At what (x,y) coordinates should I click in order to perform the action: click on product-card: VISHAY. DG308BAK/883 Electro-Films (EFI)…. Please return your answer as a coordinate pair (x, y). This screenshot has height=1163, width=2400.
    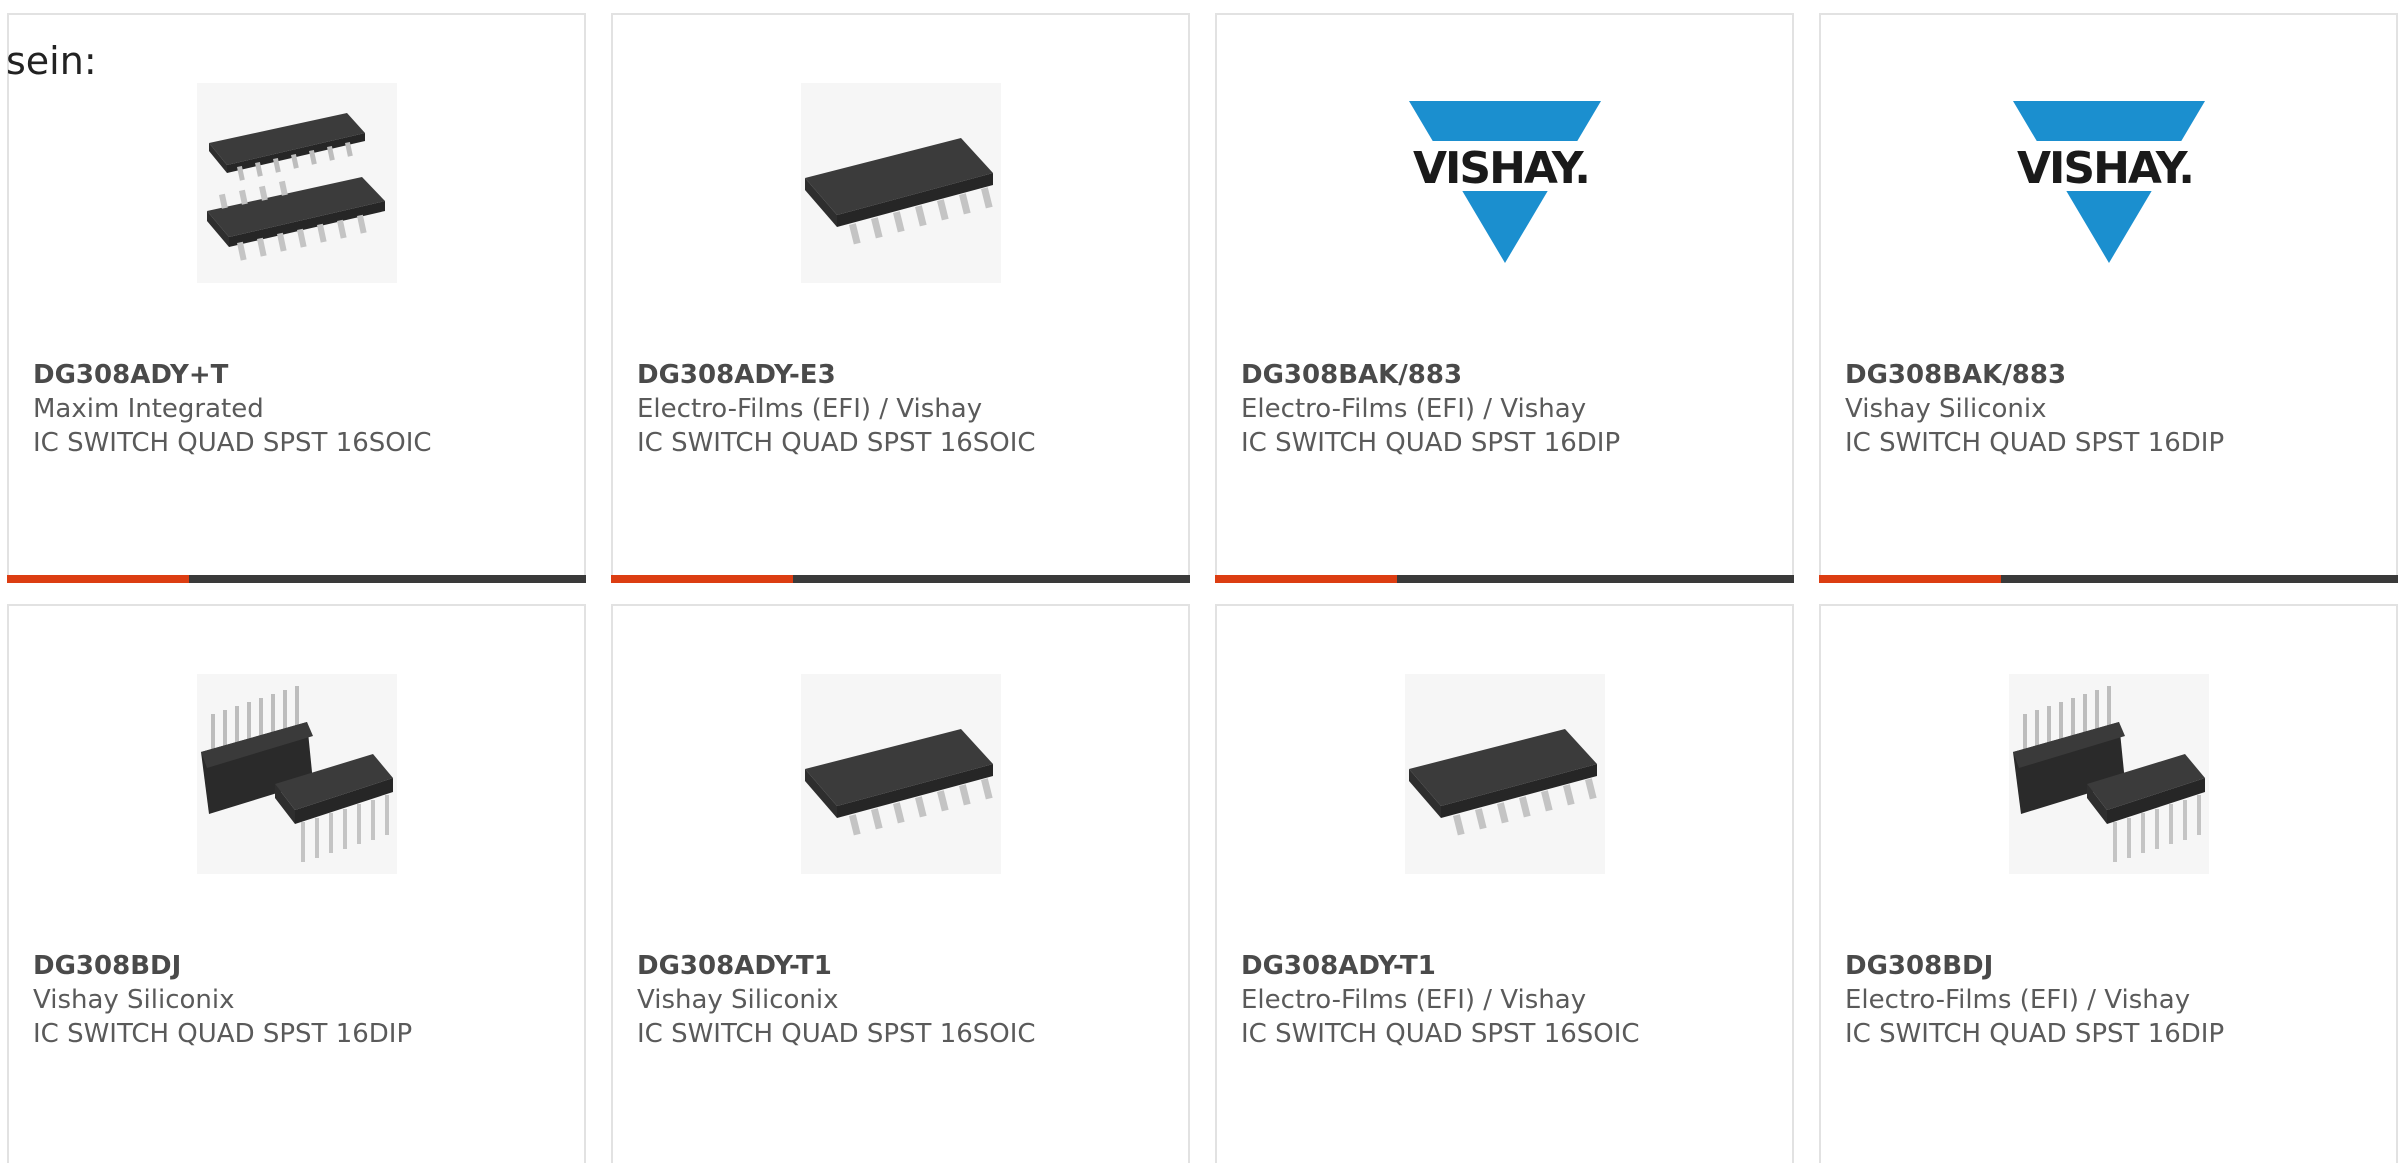
    Looking at the image, I should click on (1504, 298).